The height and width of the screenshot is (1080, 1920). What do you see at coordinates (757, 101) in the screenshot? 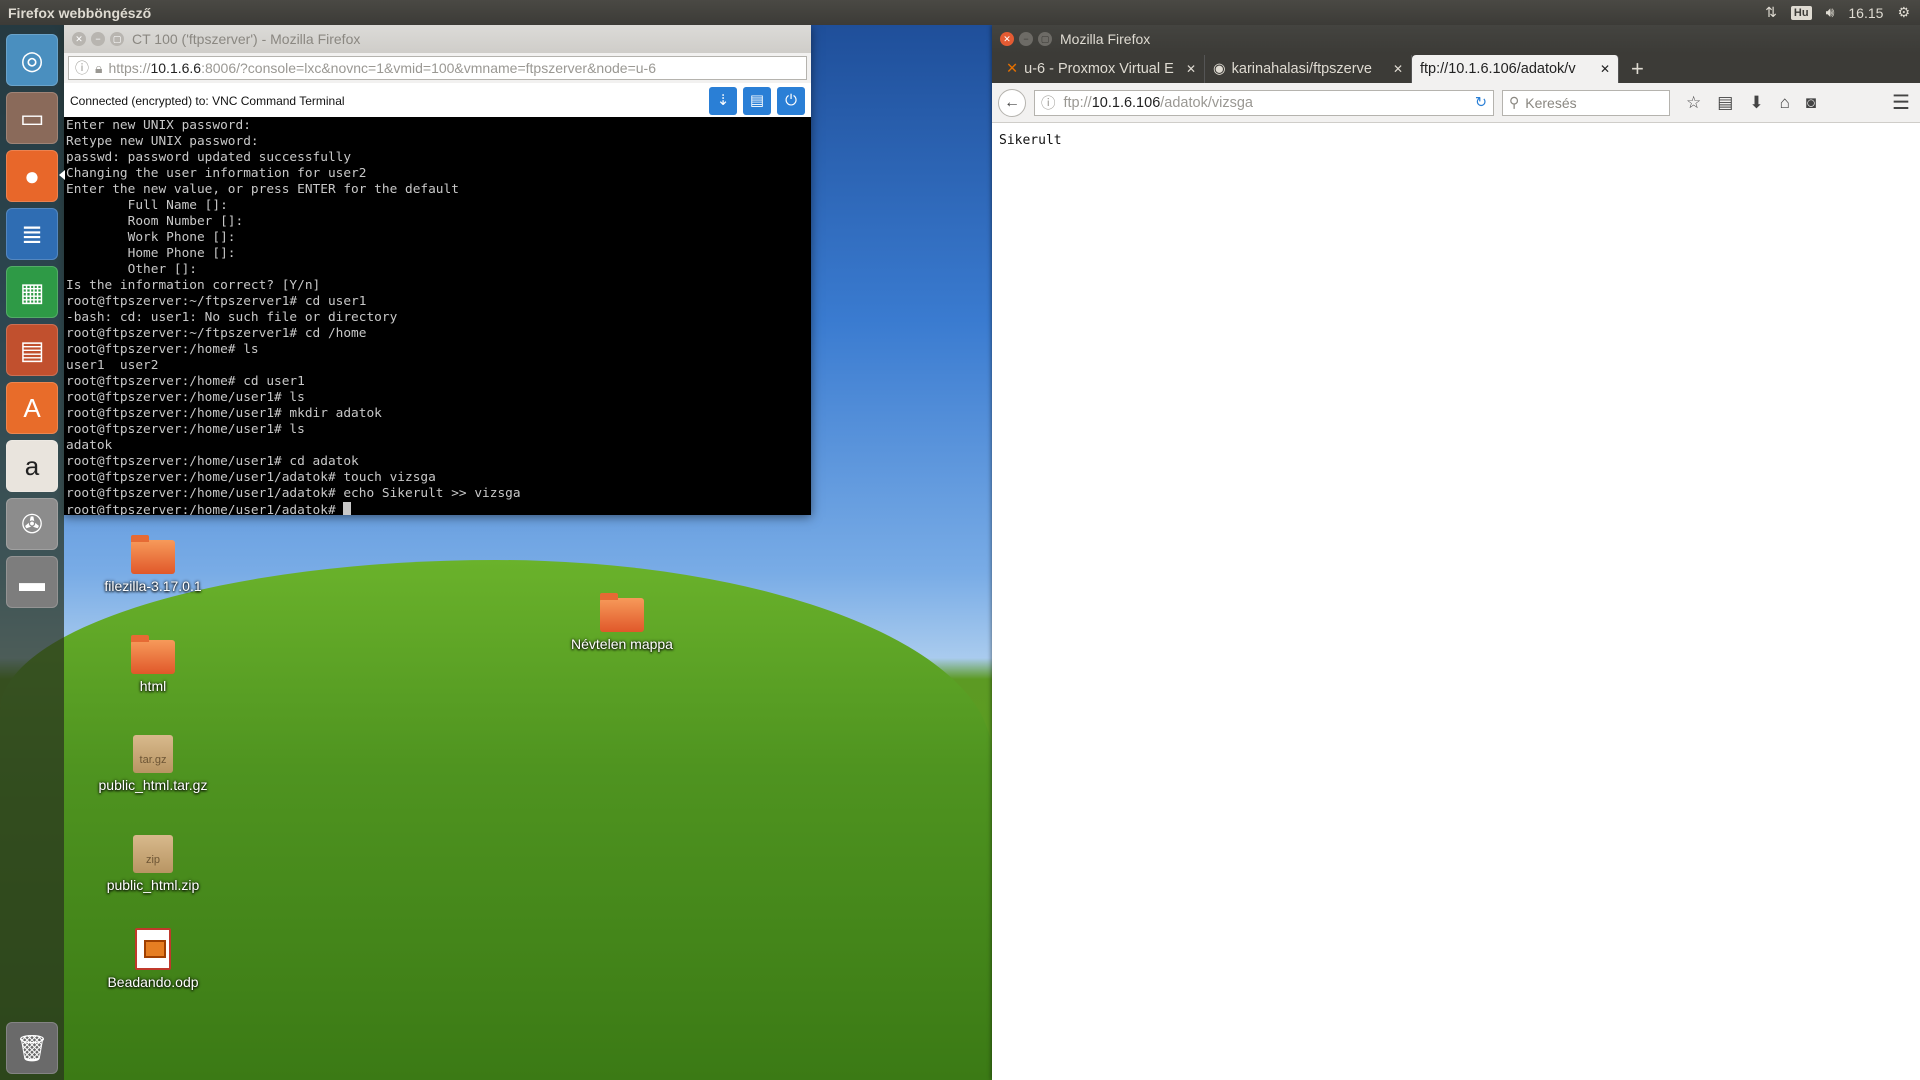
I see `clipboard-icon: ▤` at bounding box center [757, 101].